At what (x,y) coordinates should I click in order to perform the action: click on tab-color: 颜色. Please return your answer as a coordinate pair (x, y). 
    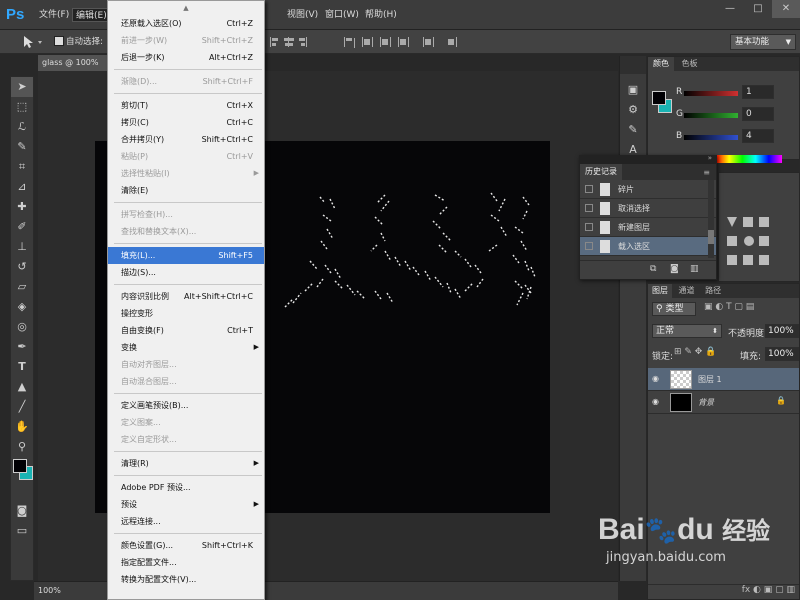
    Looking at the image, I should click on (661, 64).